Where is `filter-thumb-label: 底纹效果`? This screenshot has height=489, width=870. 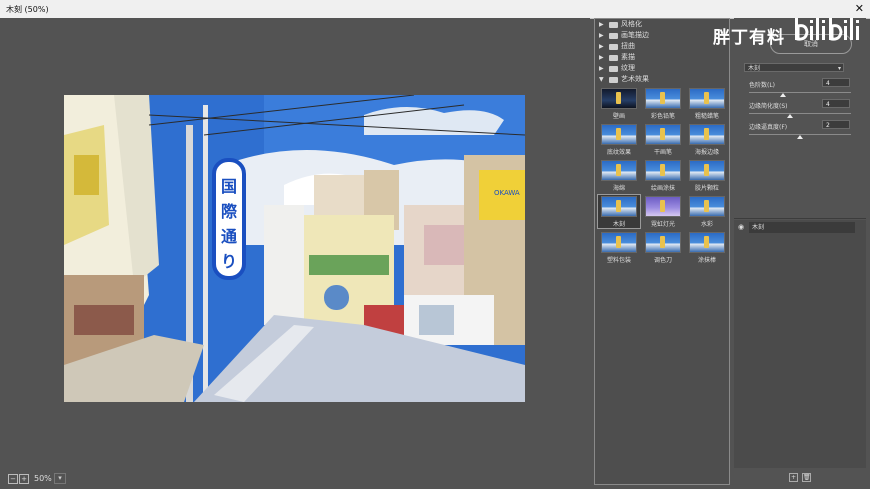
filter-thumb-label: 底纹效果 is located at coordinates (618, 152).